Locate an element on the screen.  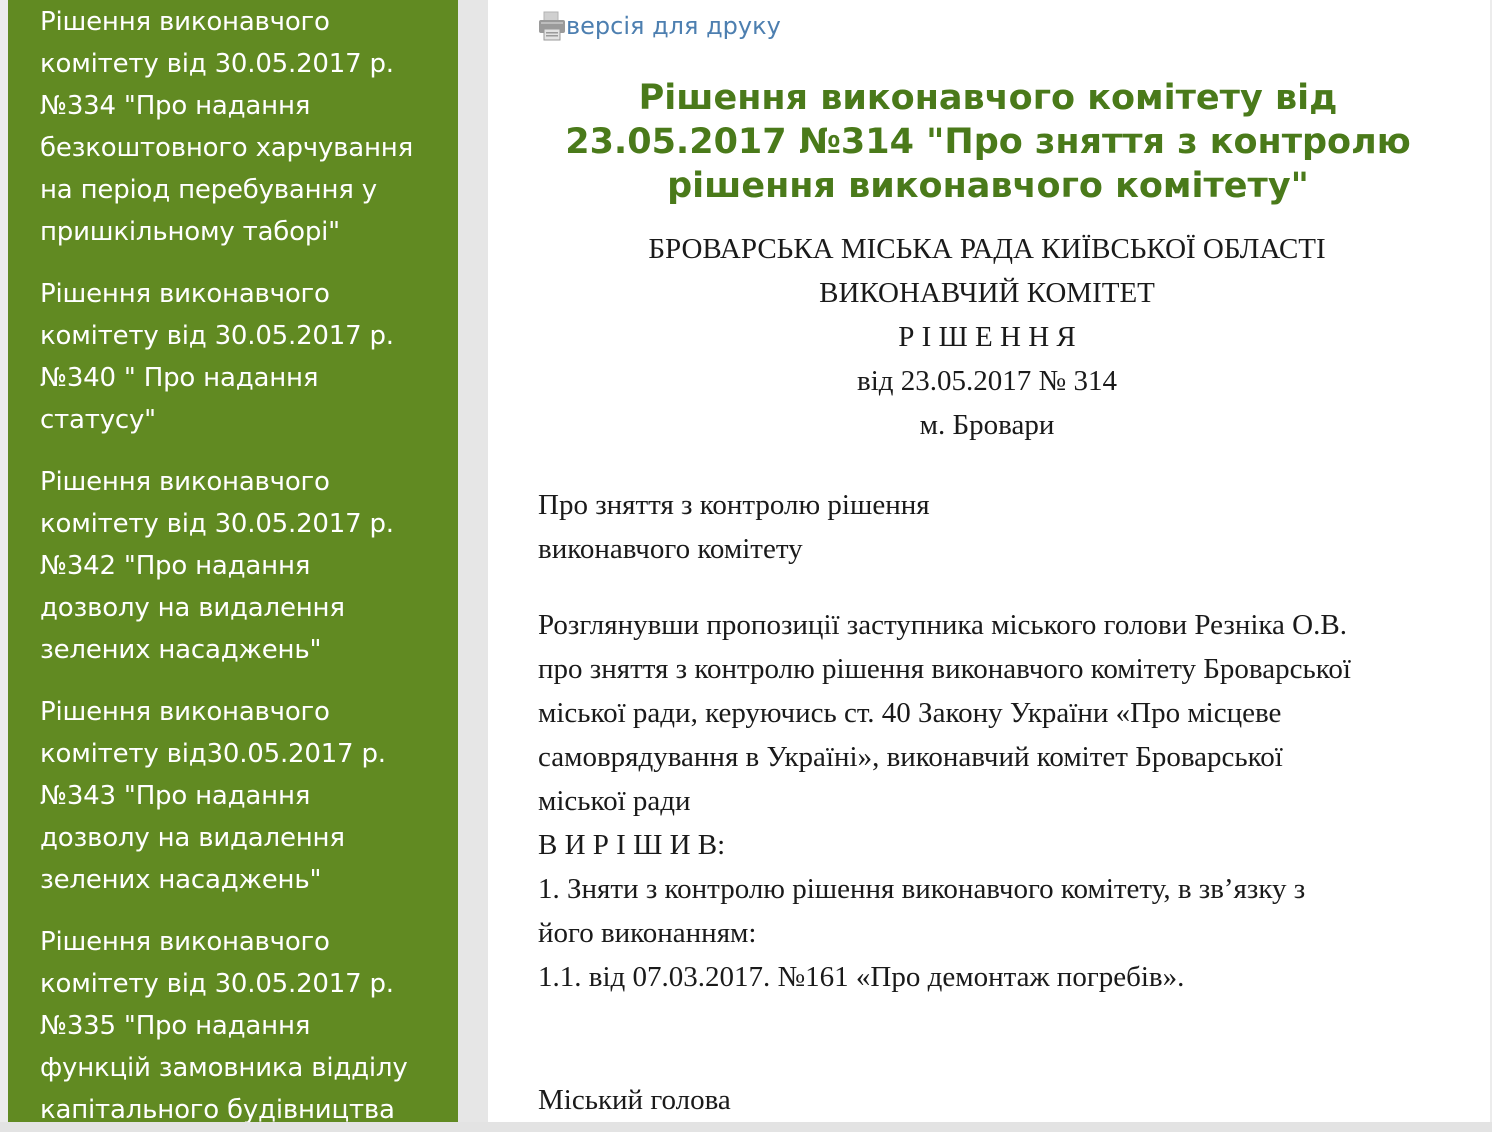
print-version-link: версія для друку is located at coordinates (659, 26).